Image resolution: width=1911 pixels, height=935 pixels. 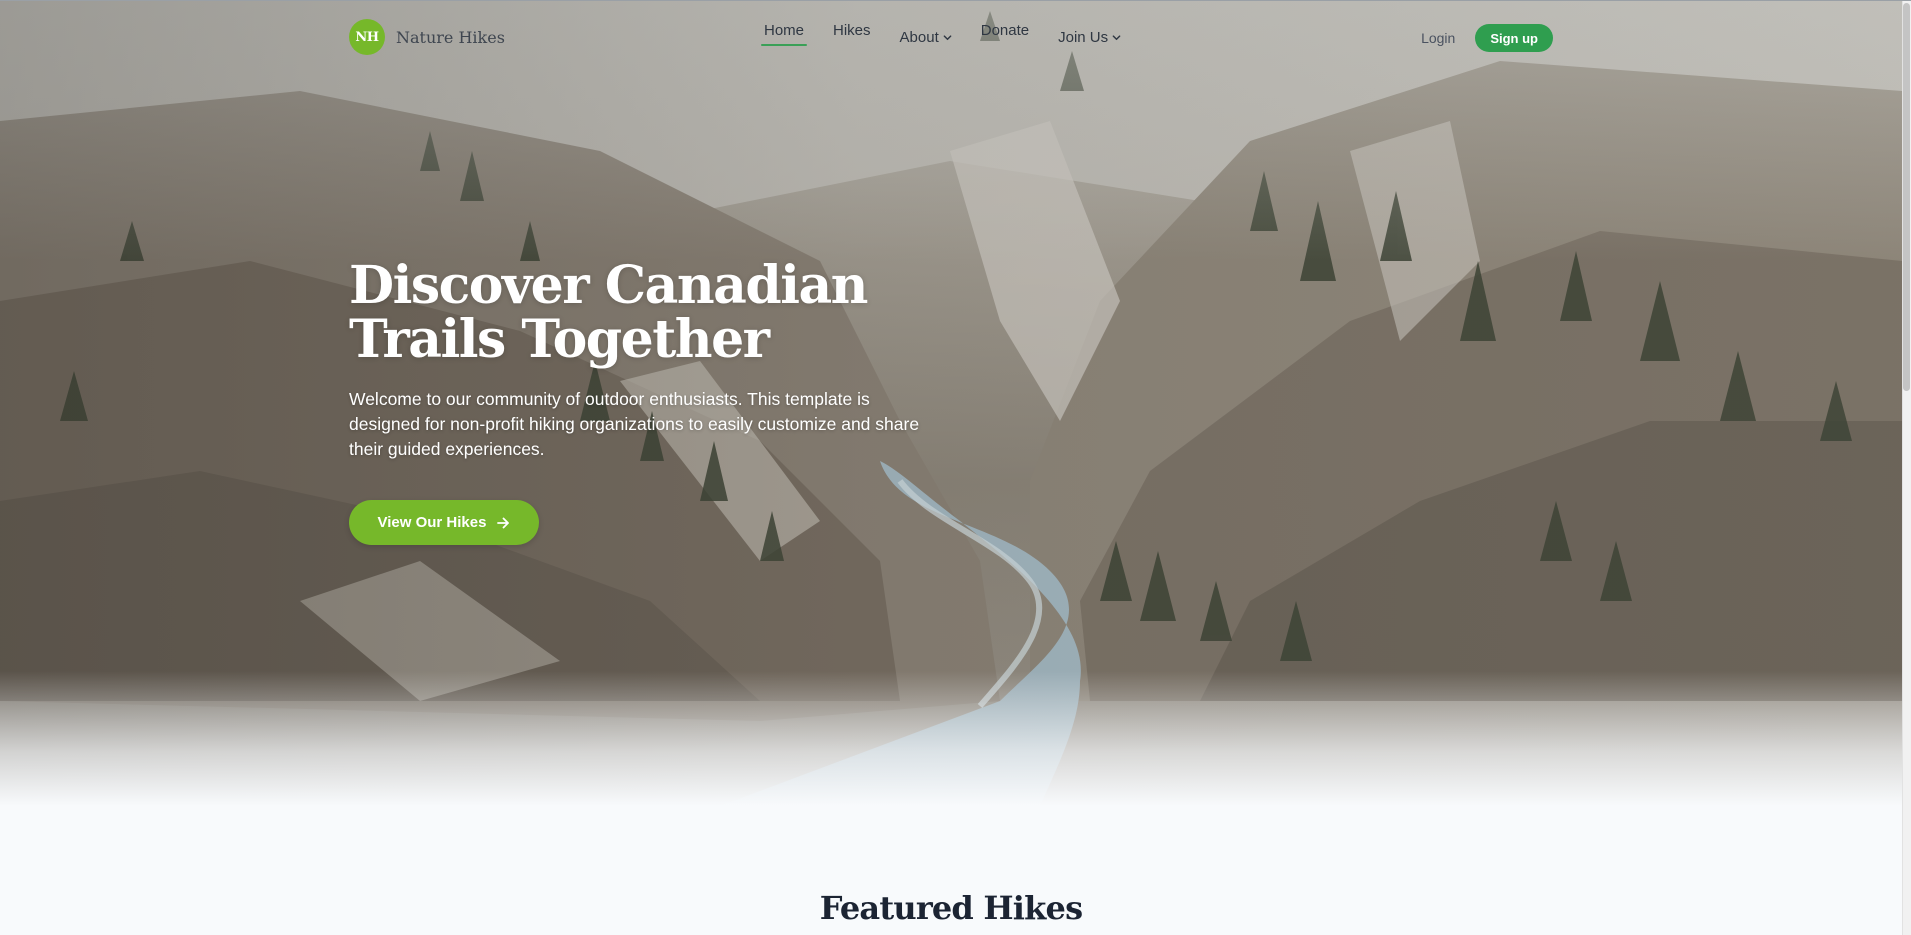 What do you see at coordinates (367, 37) in the screenshot?
I see `brand-badge: NH` at bounding box center [367, 37].